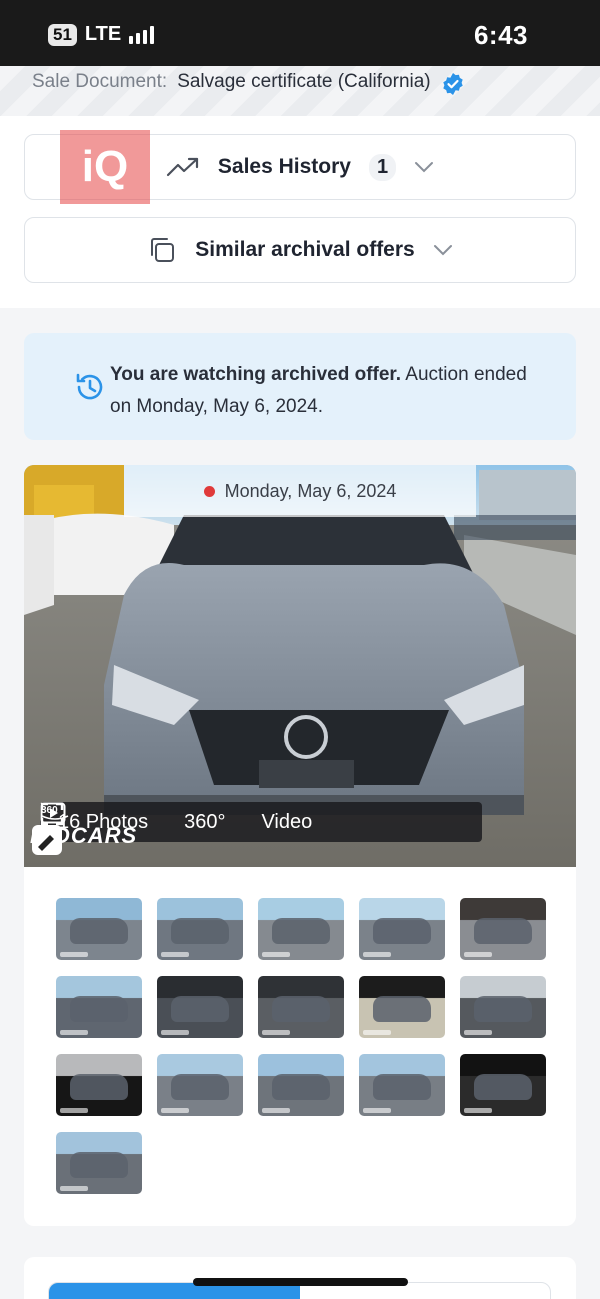  What do you see at coordinates (305, 249) in the screenshot?
I see `similar-offers-label: Similar archival offers` at bounding box center [305, 249].